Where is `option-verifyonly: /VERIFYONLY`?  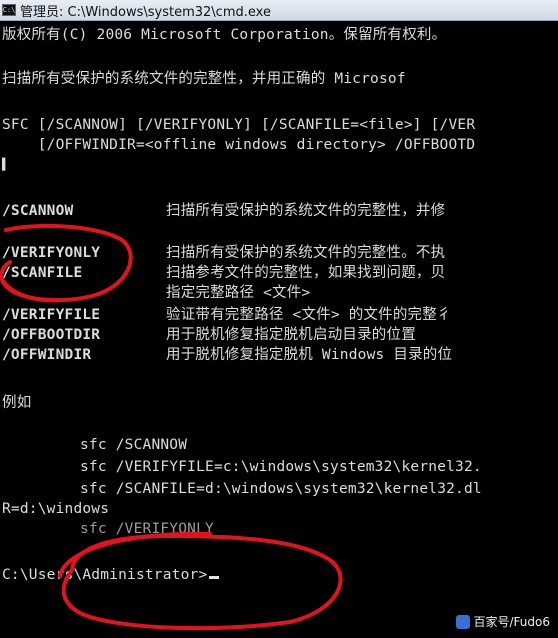
option-verifyonly: /VERIFYONLY is located at coordinates (51, 253).